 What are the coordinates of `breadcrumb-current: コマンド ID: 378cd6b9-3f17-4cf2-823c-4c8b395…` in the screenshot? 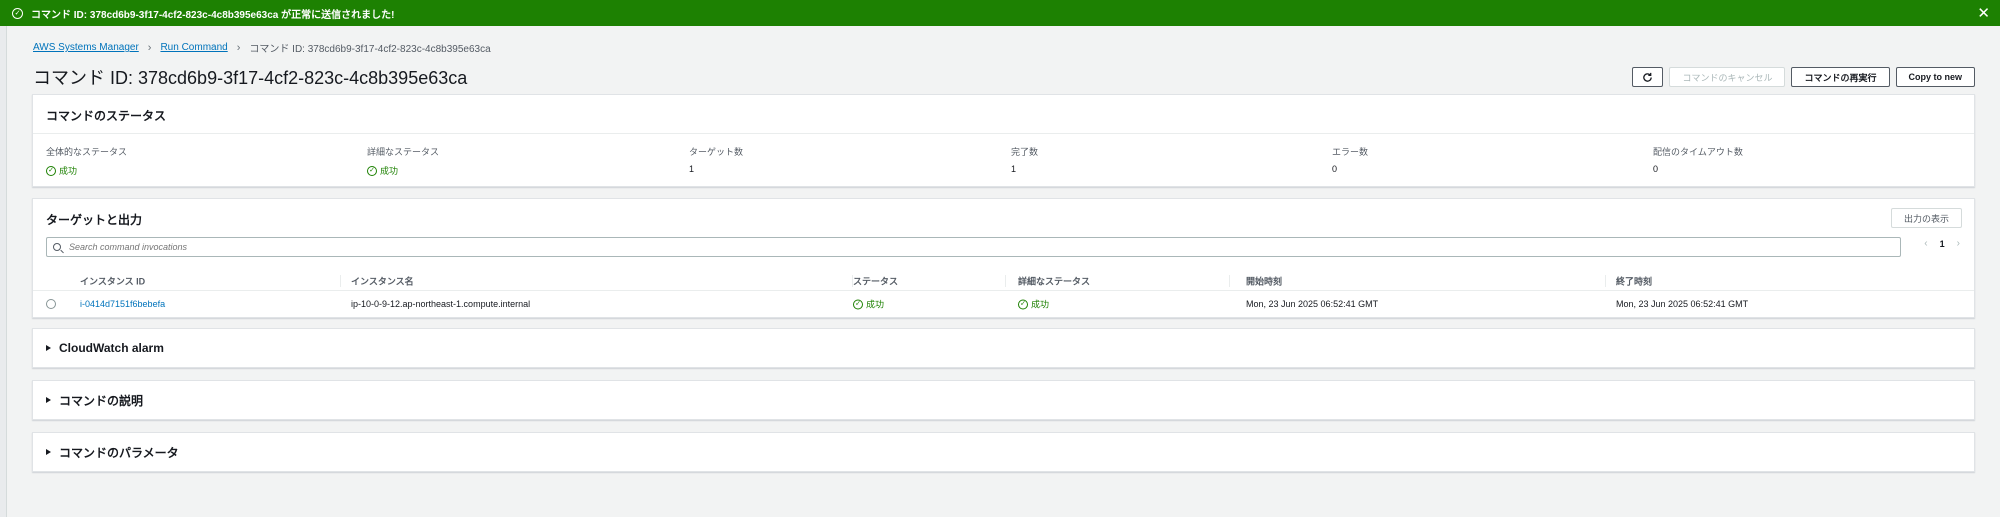 It's located at (370, 49).